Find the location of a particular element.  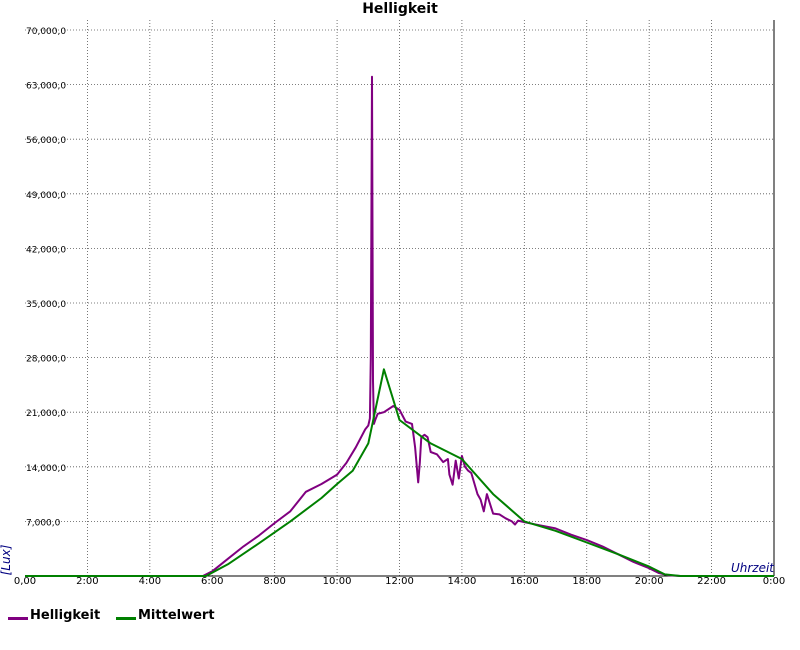

y-tick-label-8: 63,000,0 is located at coordinates (46, 87).